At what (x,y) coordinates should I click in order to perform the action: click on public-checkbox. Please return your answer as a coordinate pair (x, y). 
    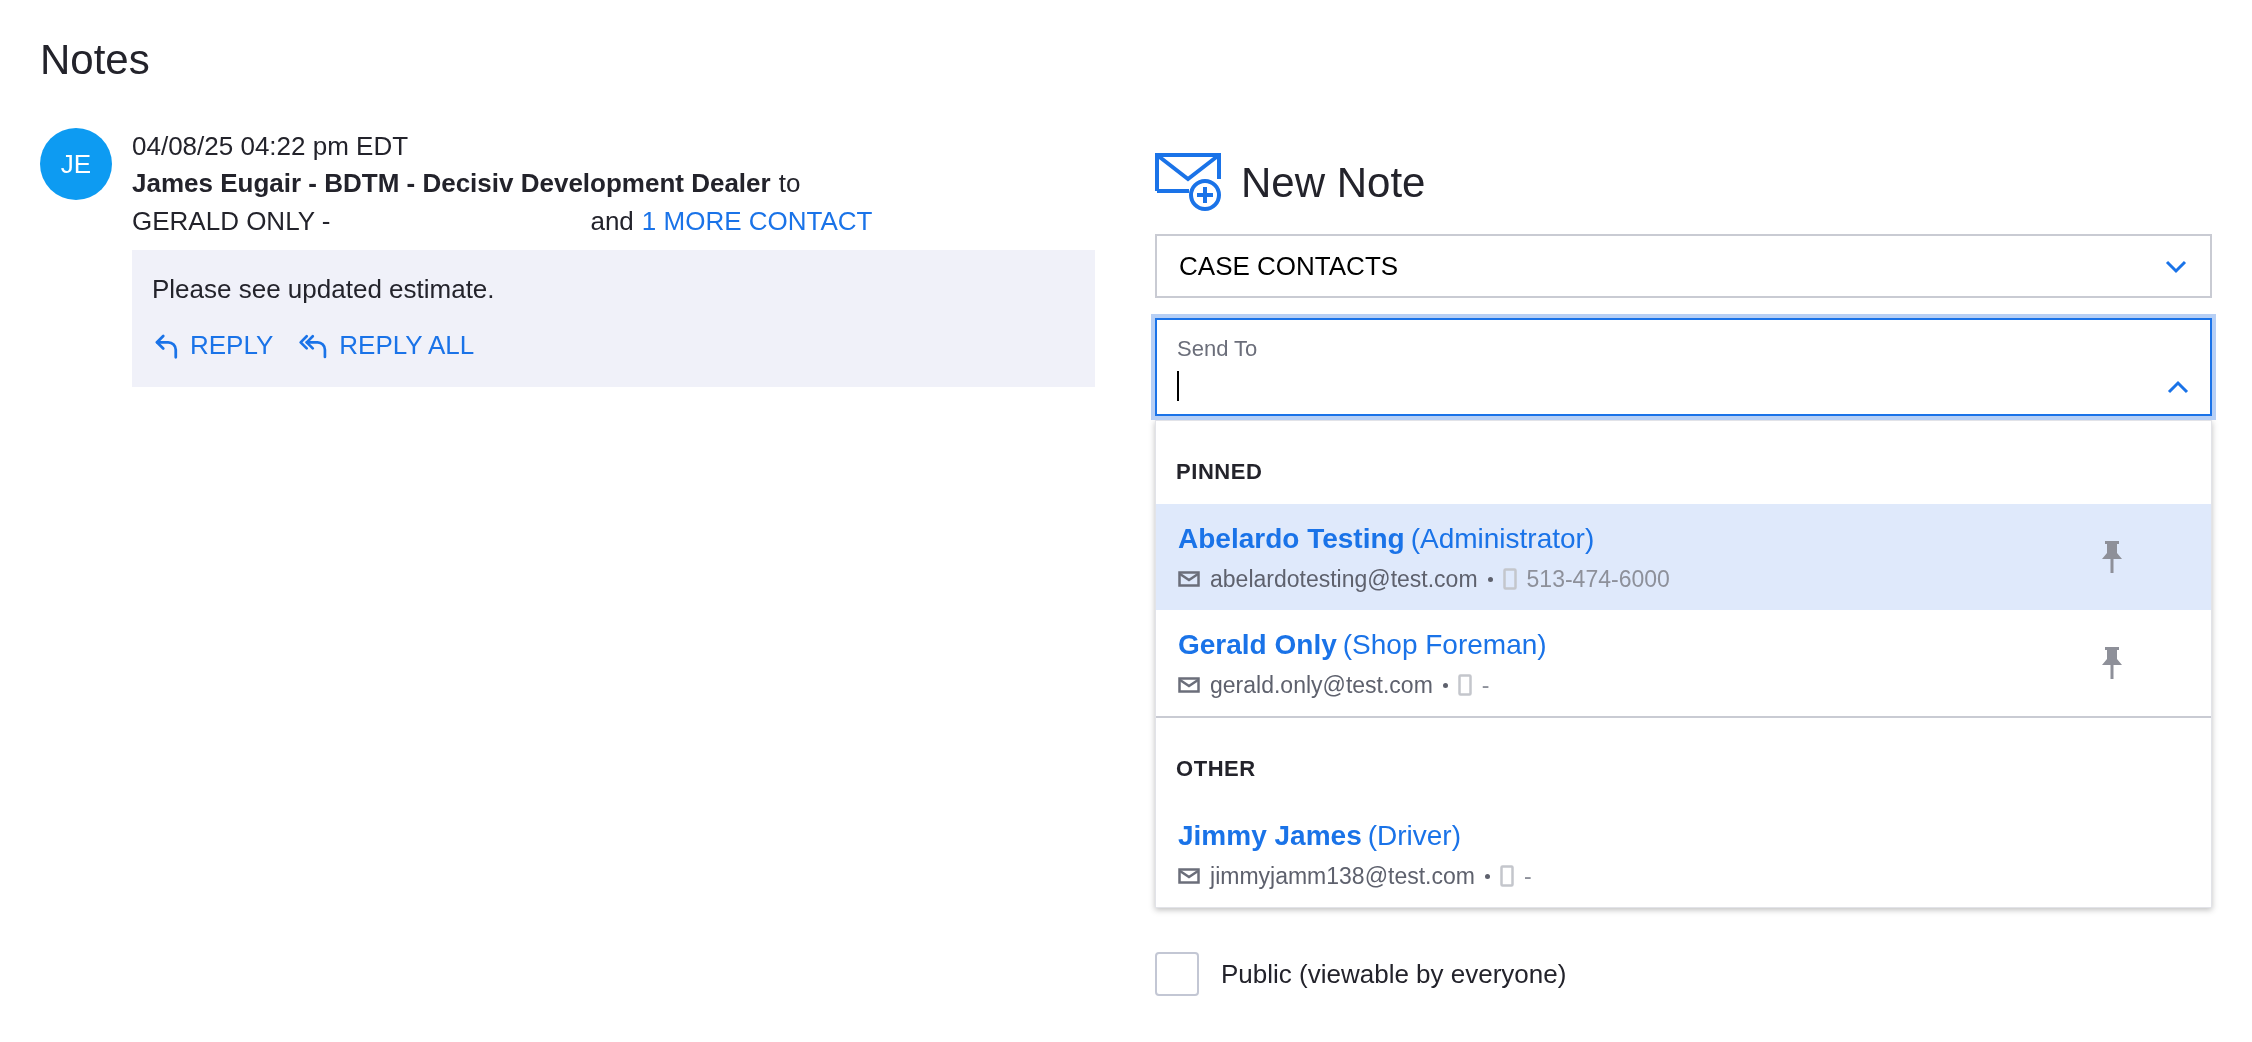
    Looking at the image, I should click on (1177, 974).